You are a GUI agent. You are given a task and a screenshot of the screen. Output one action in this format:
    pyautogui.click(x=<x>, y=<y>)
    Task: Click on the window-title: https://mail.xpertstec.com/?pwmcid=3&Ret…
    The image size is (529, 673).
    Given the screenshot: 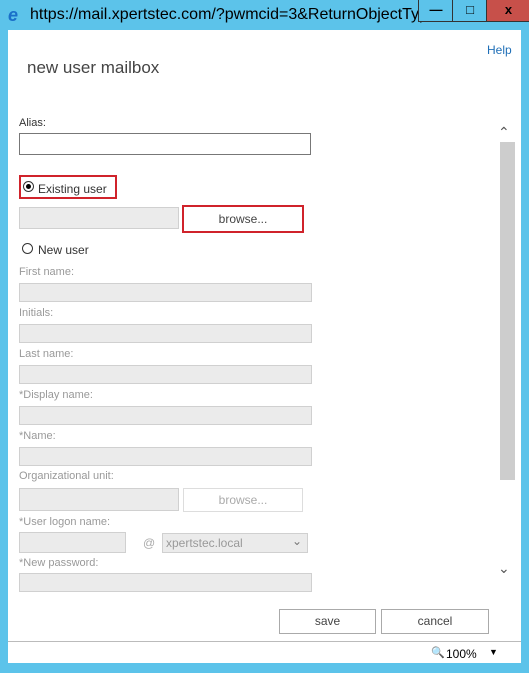 What is the action you would take?
    pyautogui.click(x=240, y=14)
    